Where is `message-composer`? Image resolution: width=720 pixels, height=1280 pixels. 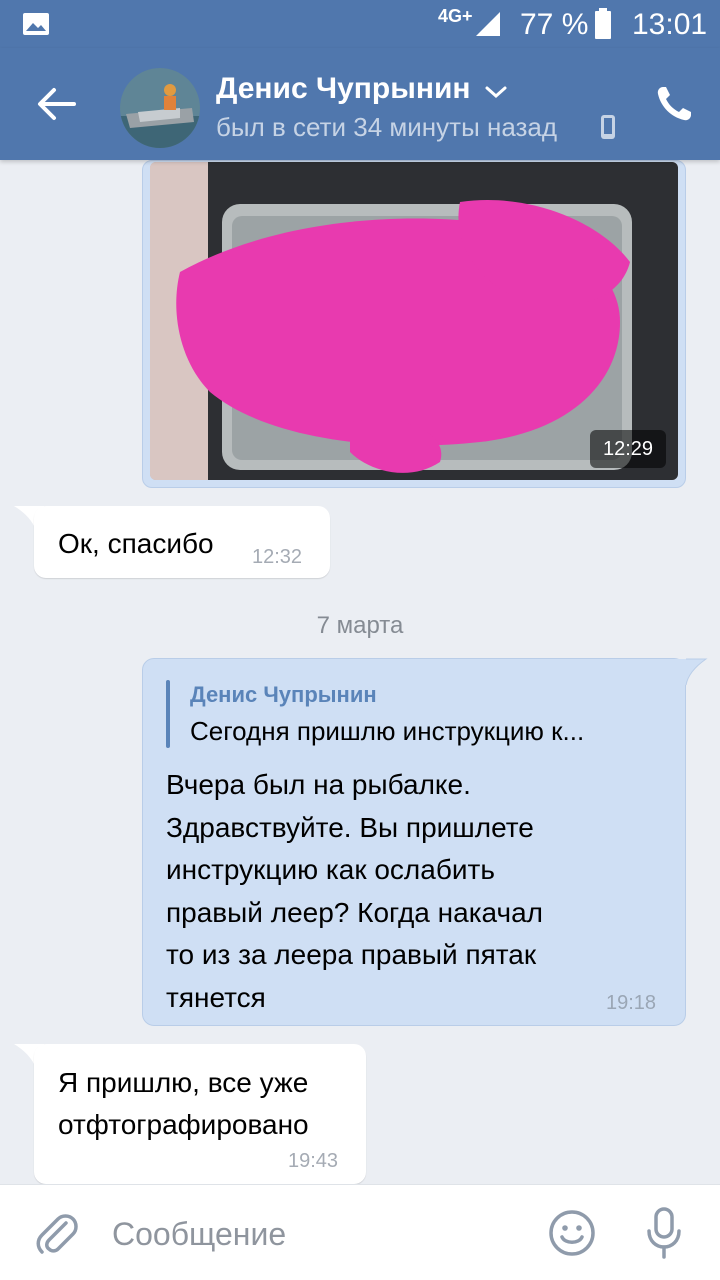
message-composer is located at coordinates (360, 1232).